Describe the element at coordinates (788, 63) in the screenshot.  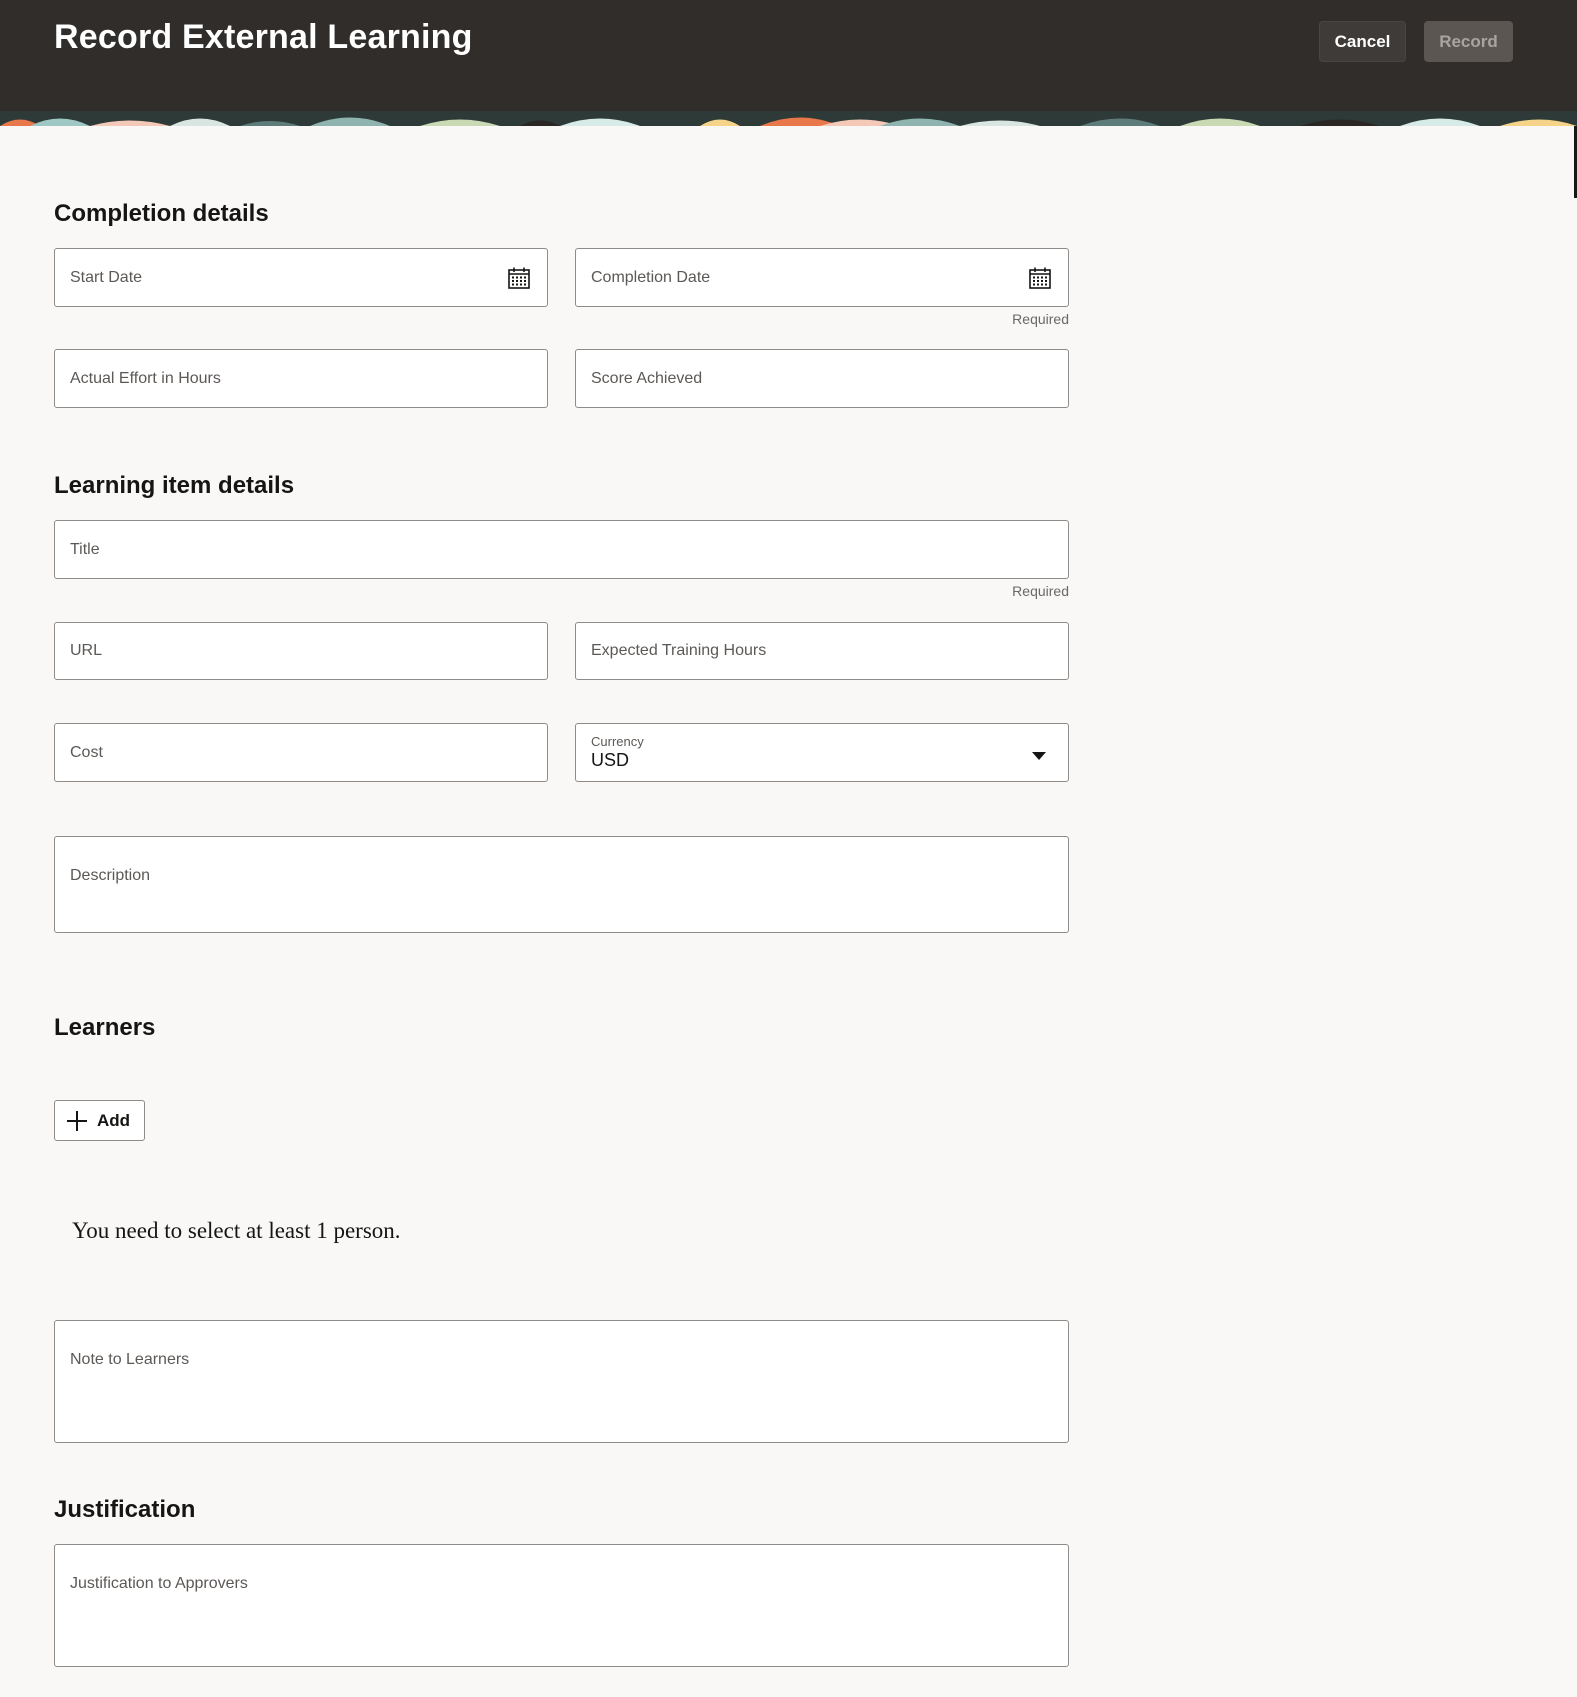
I see `page-header: Record External Learning Cancel Record` at that location.